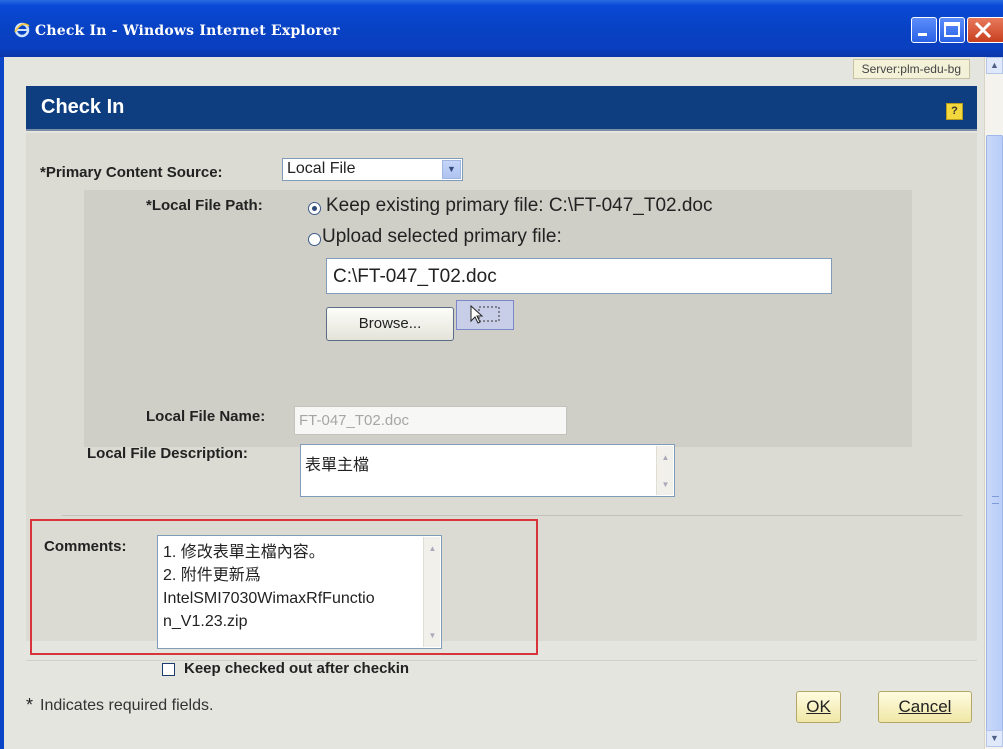  I want to click on file-picker-icon, so click(485, 314).